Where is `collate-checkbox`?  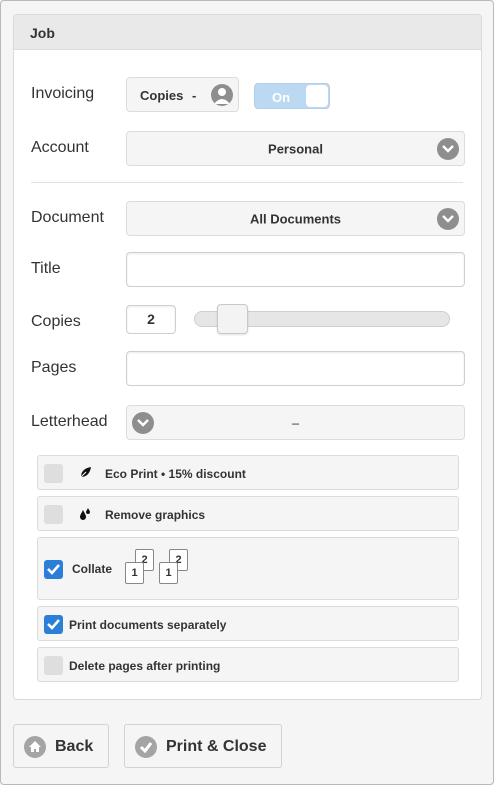
collate-checkbox is located at coordinates (53, 569).